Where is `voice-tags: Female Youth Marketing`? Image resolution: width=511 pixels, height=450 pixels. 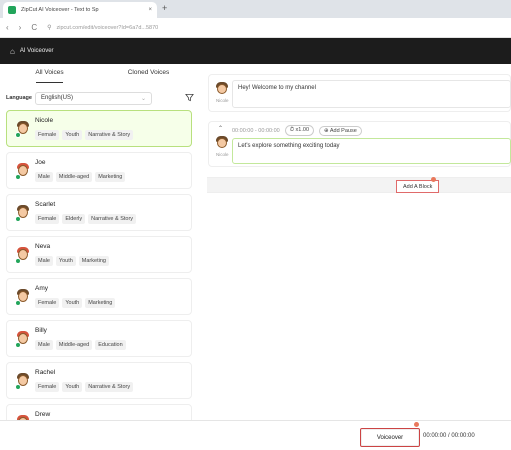
voice-tags: Female Youth Marketing is located at coordinates (75, 303).